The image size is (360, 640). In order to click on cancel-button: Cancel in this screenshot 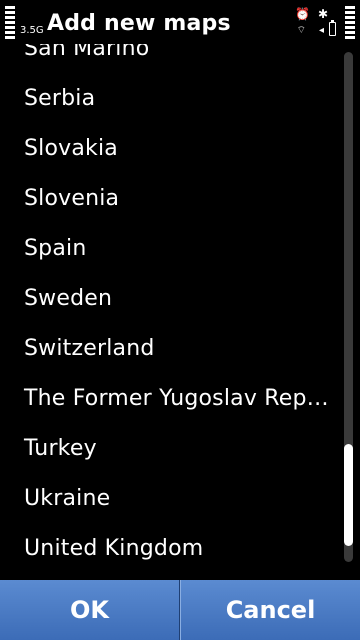, I will do `click(270, 610)`.